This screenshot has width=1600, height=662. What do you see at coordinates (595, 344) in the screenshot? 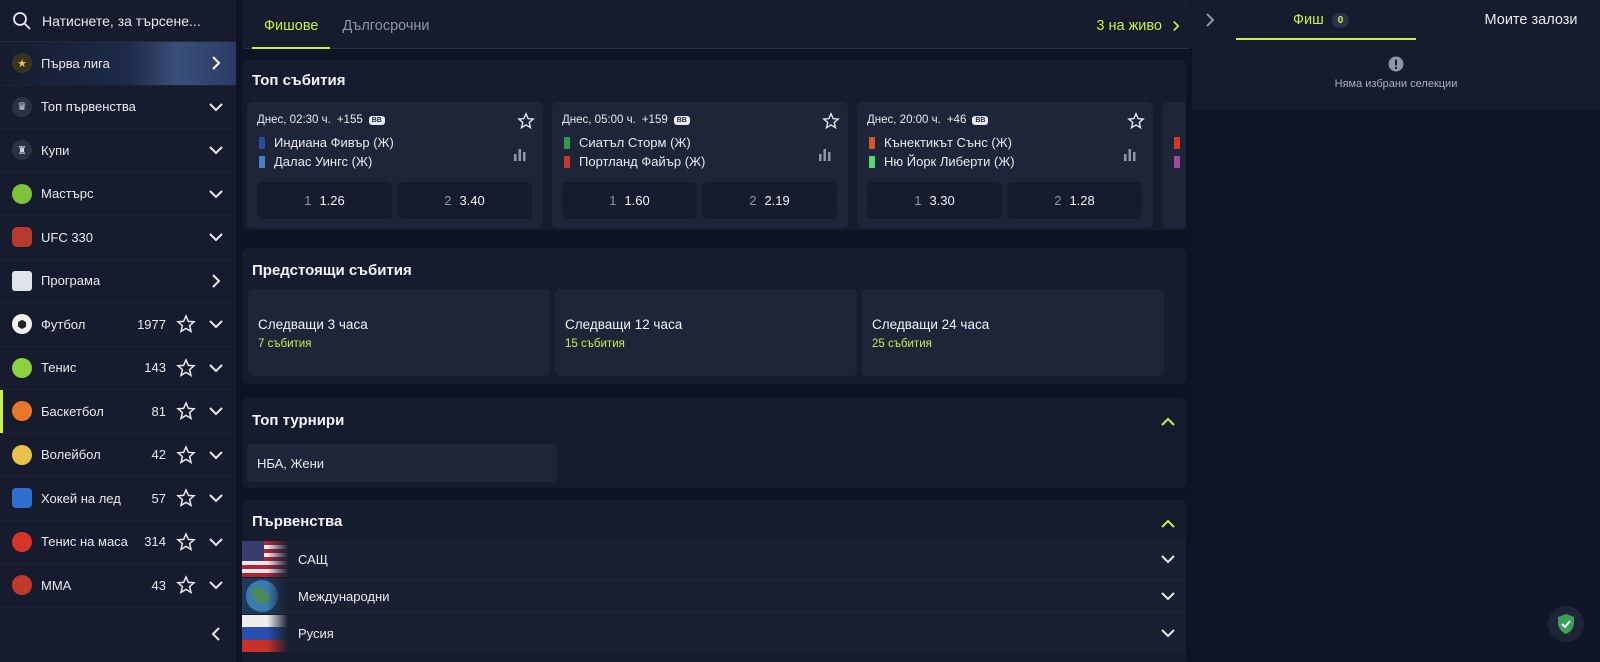
I see `upcoming-card-count: 15 събития` at bounding box center [595, 344].